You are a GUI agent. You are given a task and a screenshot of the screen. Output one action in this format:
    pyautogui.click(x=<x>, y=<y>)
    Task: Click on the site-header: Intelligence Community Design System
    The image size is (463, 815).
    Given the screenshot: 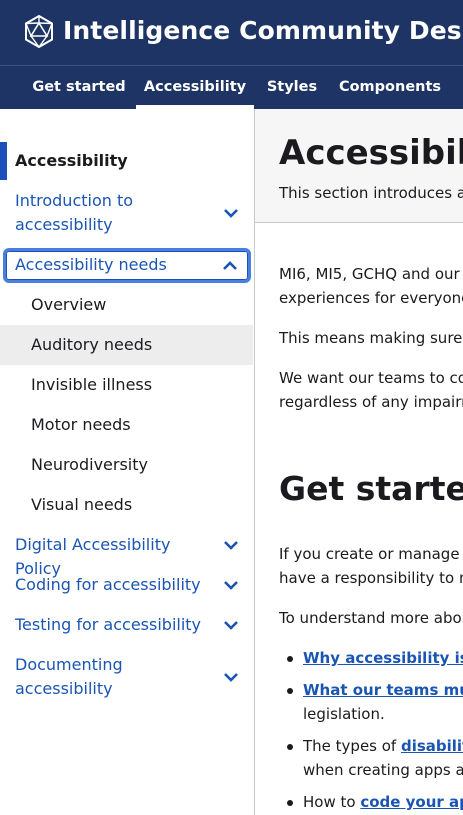 What is the action you would take?
    pyautogui.click(x=231, y=32)
    